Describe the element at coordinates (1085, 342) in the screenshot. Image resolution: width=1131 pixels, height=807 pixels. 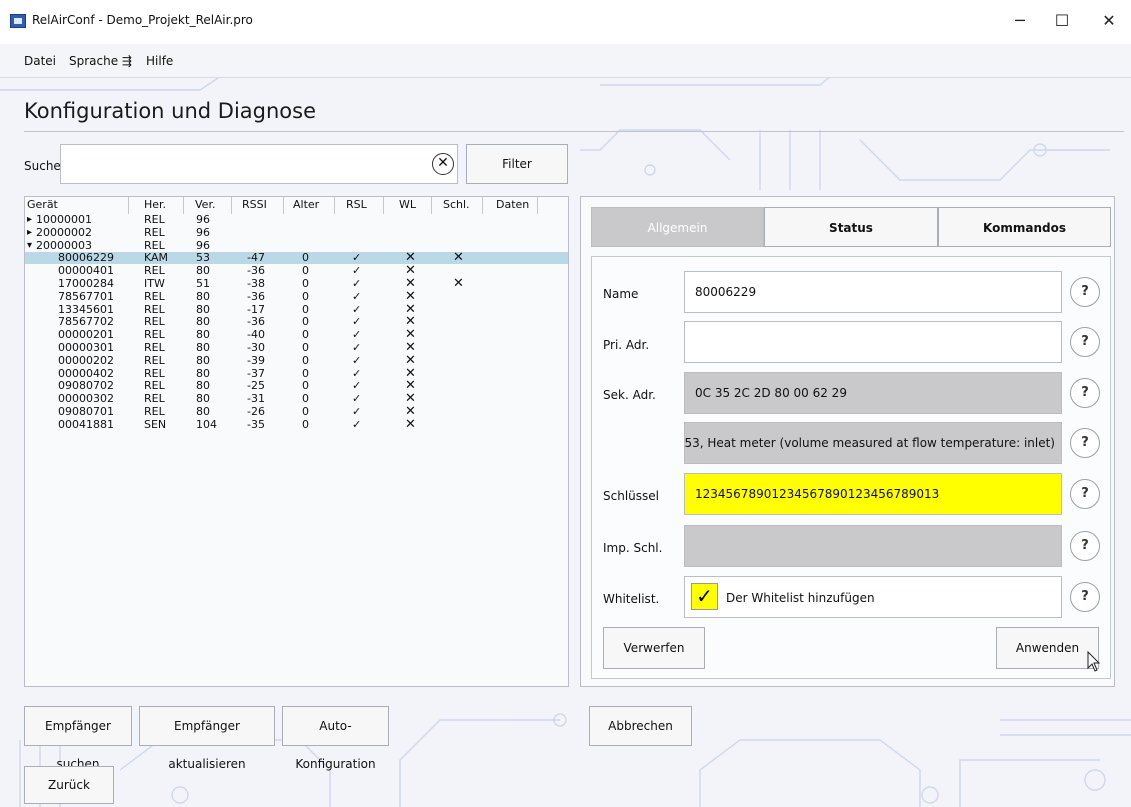
I see `primary-address-help-button: ?` at that location.